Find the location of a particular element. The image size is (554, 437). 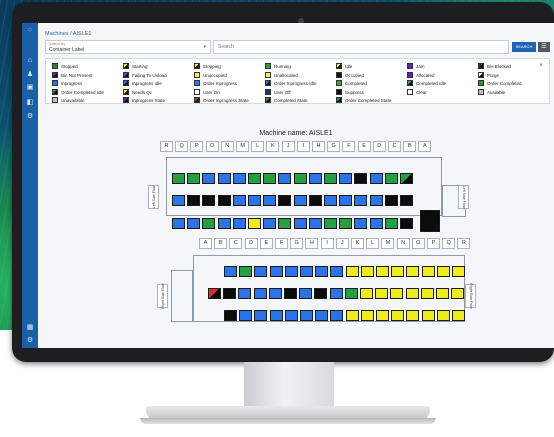

users-icon: ♟ is located at coordinates (30, 75).